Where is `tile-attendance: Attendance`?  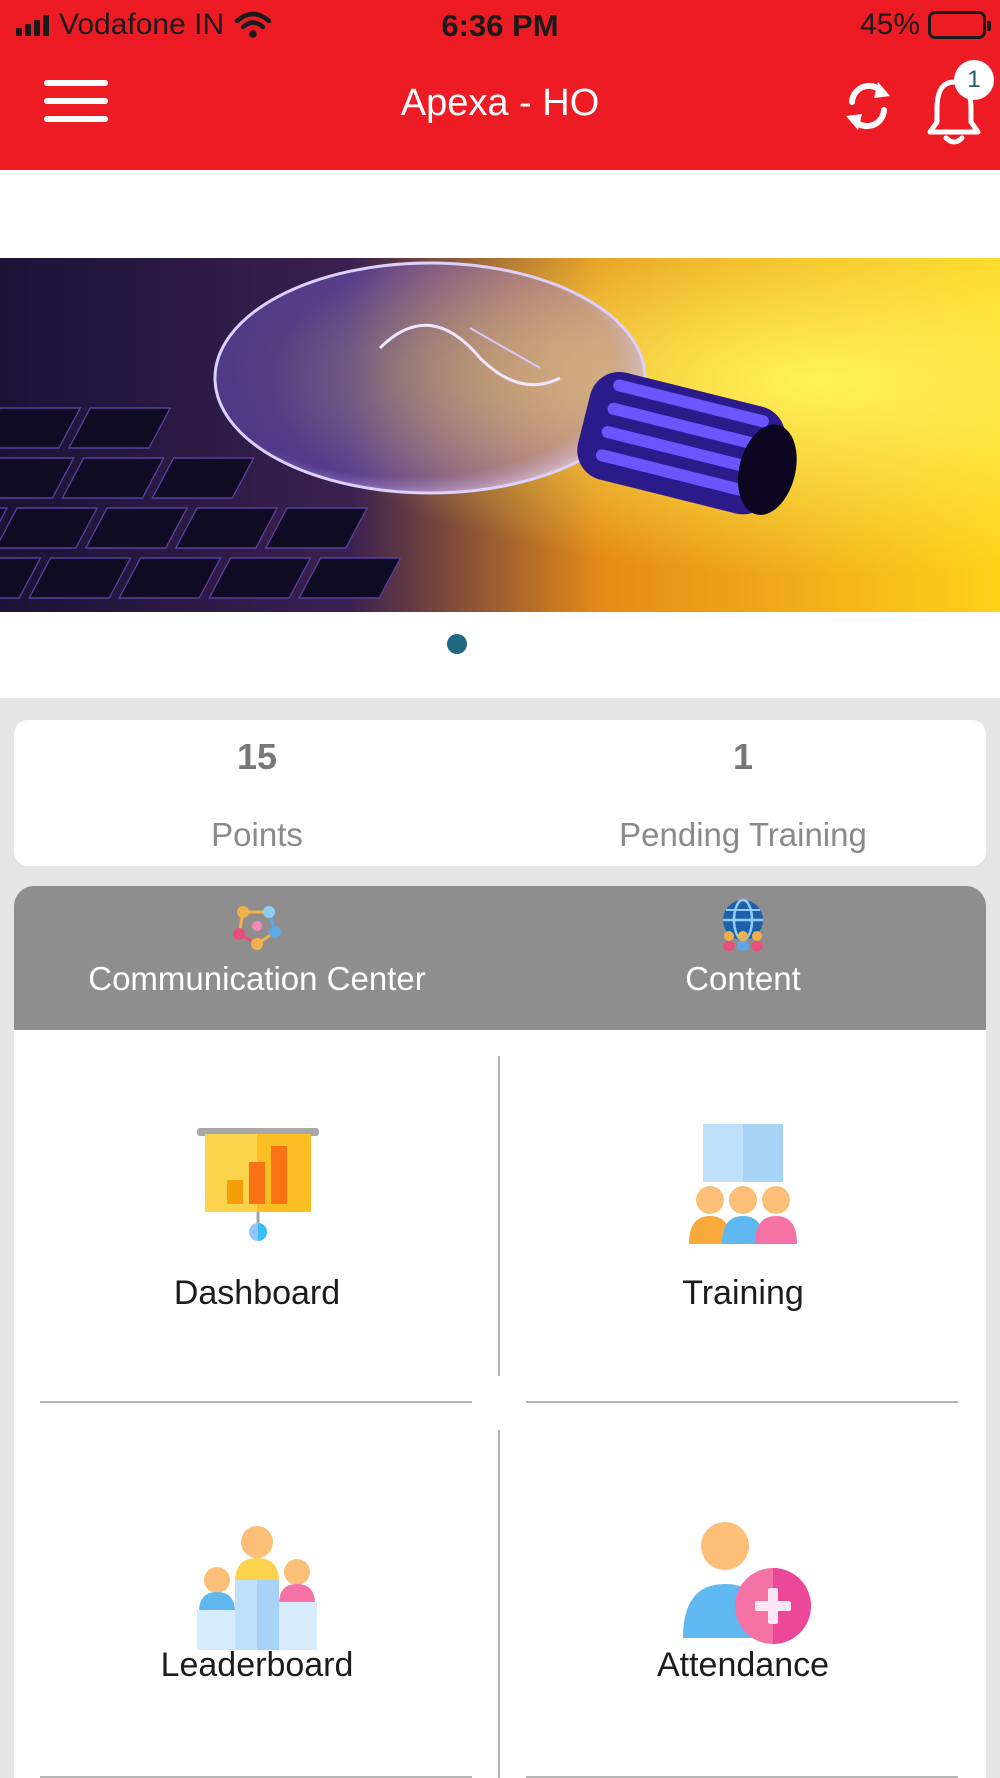 tile-attendance: Attendance is located at coordinates (743, 1589).